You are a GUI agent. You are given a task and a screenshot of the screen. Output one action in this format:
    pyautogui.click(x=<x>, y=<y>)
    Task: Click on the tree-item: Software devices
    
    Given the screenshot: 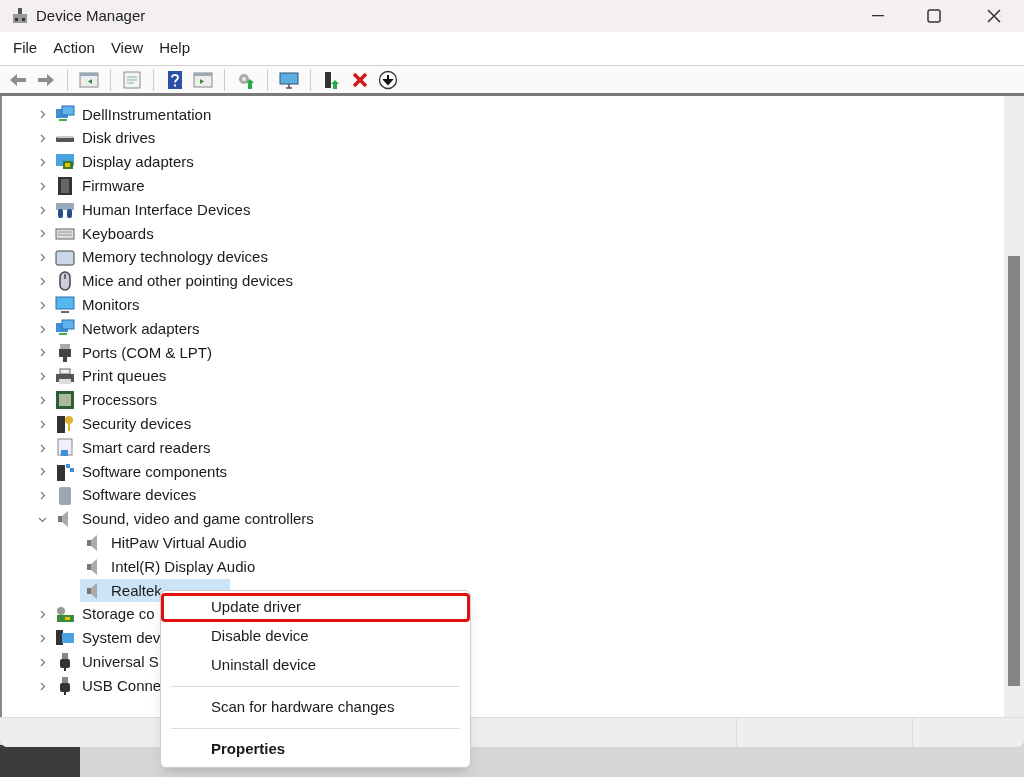 What is the action you would take?
    pyautogui.click(x=139, y=495)
    